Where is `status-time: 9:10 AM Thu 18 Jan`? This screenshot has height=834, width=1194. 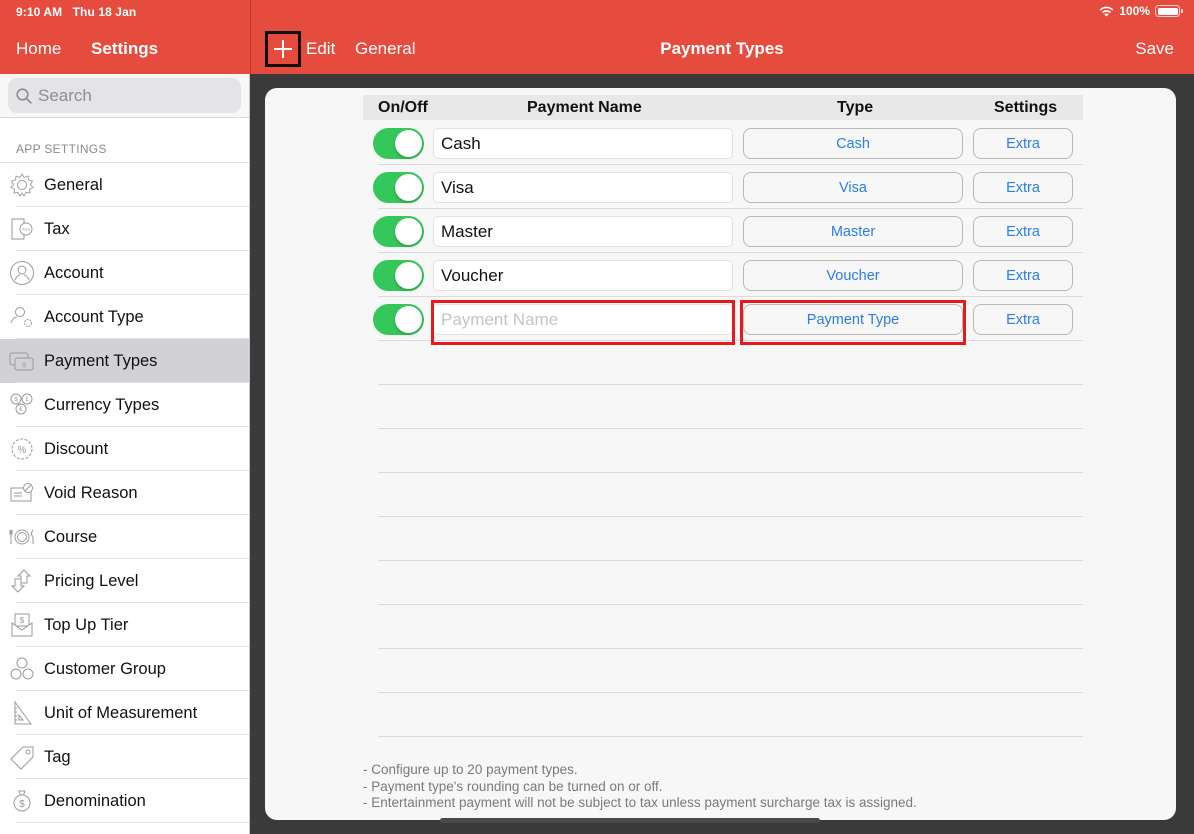 status-time: 9:10 AM Thu 18 Jan is located at coordinates (76, 12).